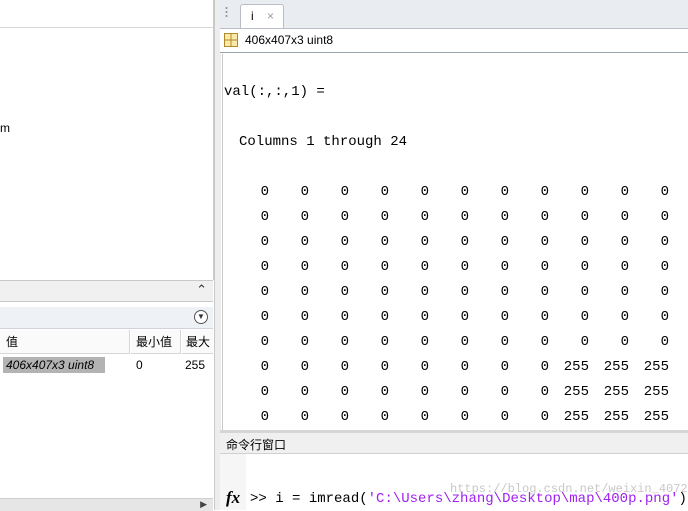 This screenshot has width=688, height=511. I want to click on matrix-cell: 2, so click(678, 392).